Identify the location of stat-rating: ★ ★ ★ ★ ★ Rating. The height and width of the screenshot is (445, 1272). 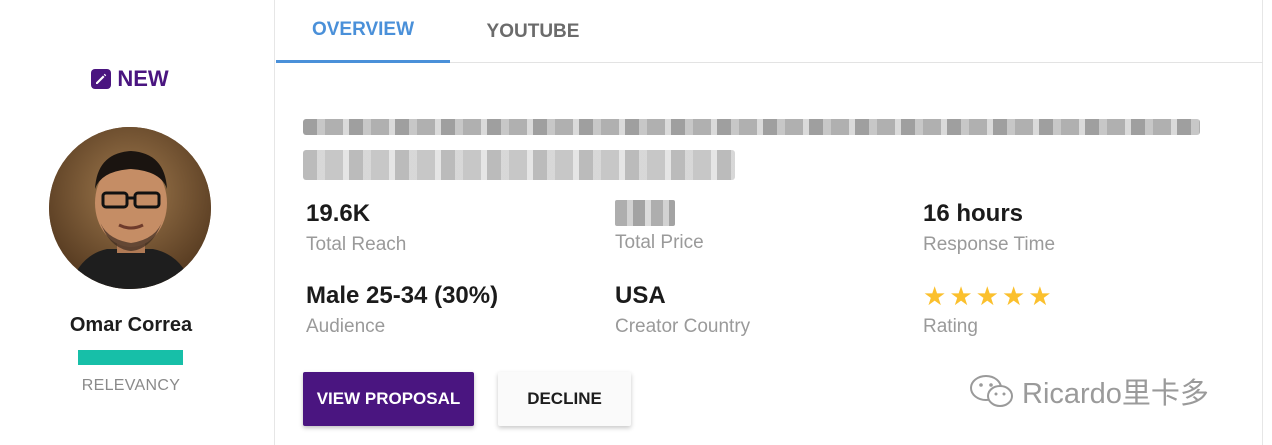
(987, 310).